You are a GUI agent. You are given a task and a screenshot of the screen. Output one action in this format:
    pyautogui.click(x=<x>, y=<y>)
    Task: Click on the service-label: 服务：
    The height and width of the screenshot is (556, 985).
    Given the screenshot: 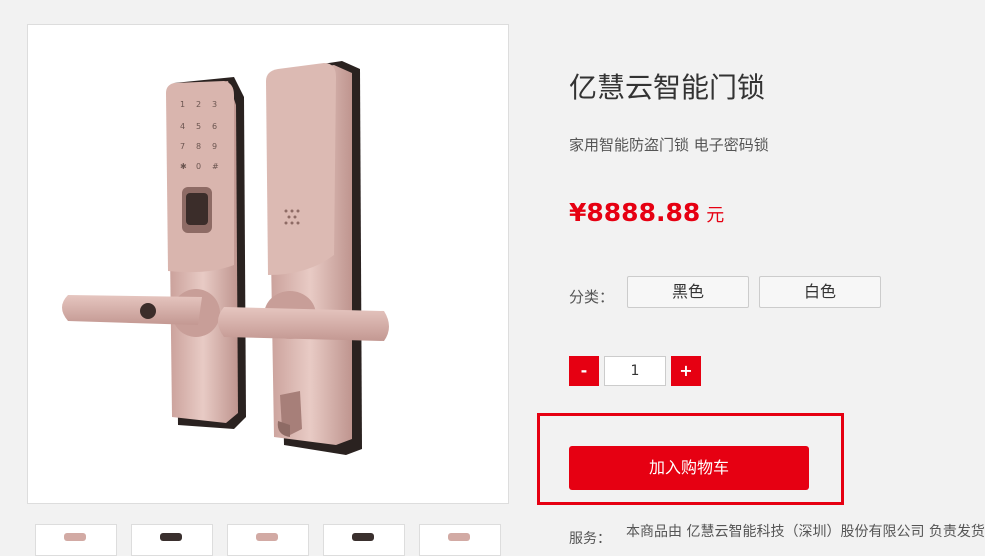 What is the action you would take?
    pyautogui.click(x=590, y=539)
    